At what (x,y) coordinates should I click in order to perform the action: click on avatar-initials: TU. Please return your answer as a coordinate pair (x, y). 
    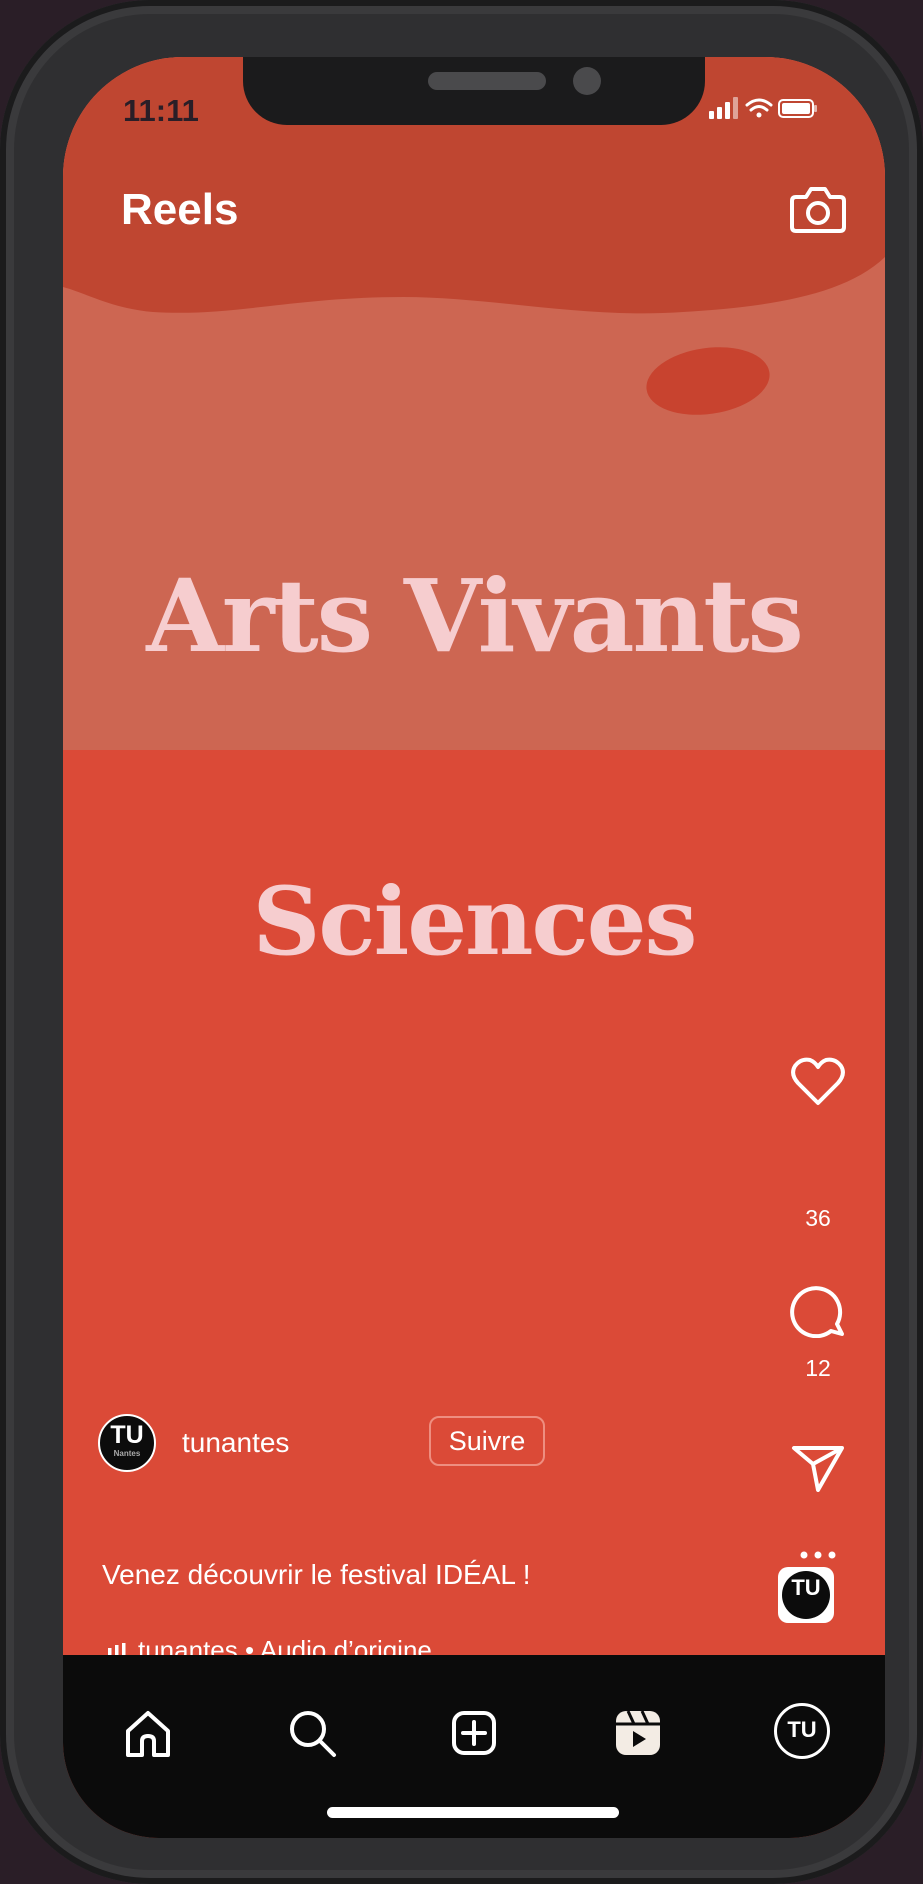
    Looking at the image, I should click on (127, 1435).